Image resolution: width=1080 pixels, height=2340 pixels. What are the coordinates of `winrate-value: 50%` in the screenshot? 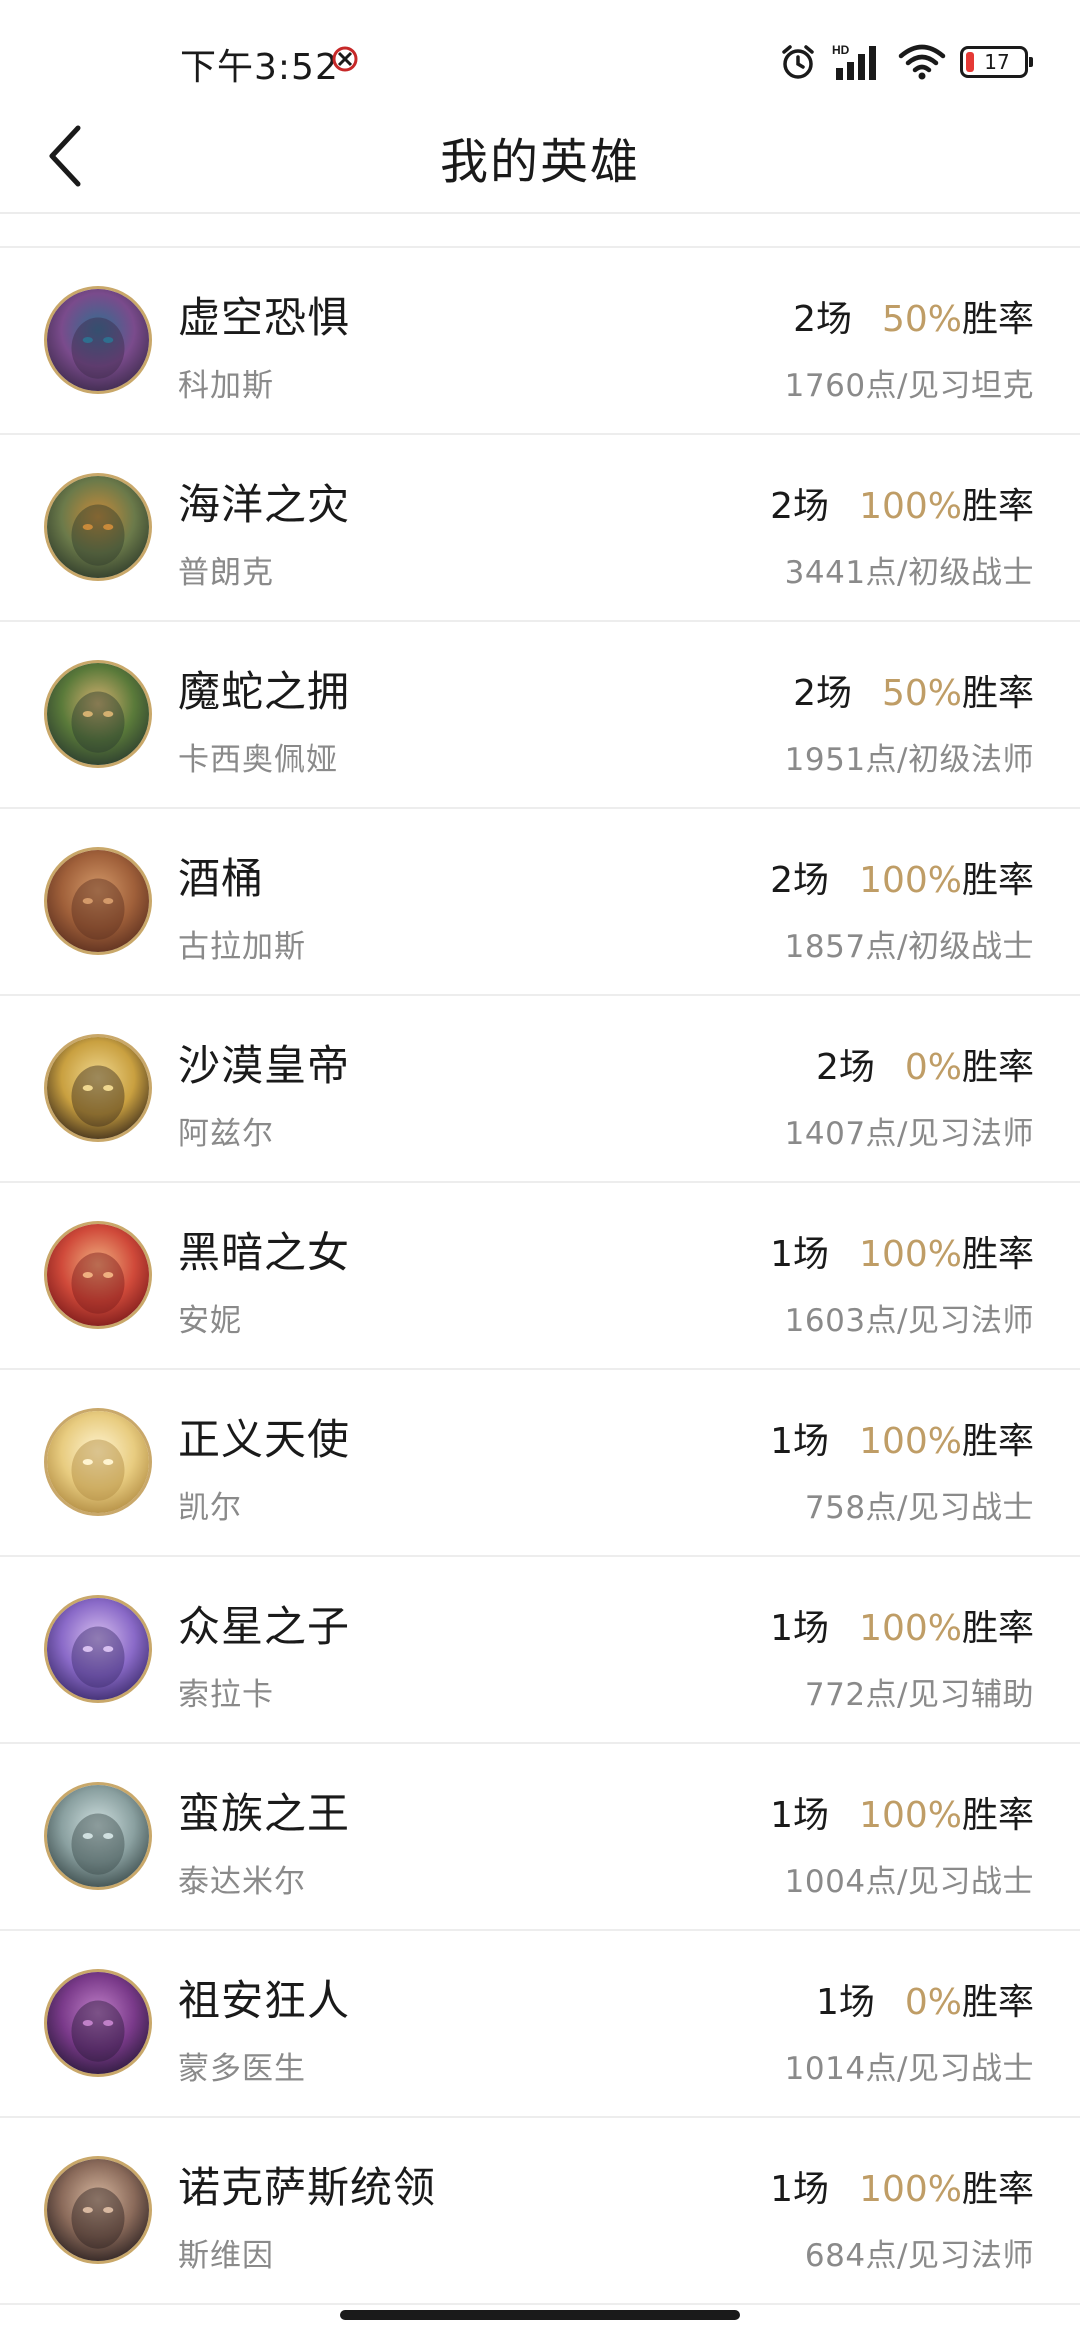 It's located at (921, 319).